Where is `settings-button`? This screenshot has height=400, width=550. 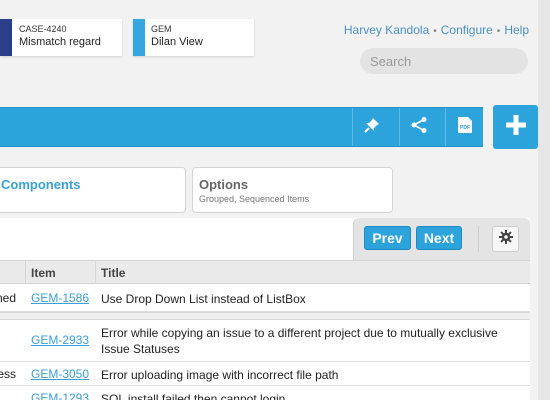 settings-button is located at coordinates (505, 239).